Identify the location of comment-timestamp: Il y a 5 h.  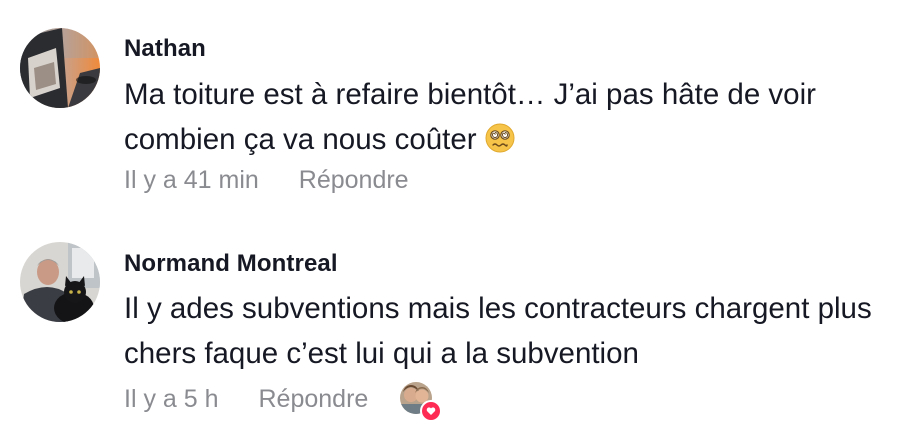
(171, 398).